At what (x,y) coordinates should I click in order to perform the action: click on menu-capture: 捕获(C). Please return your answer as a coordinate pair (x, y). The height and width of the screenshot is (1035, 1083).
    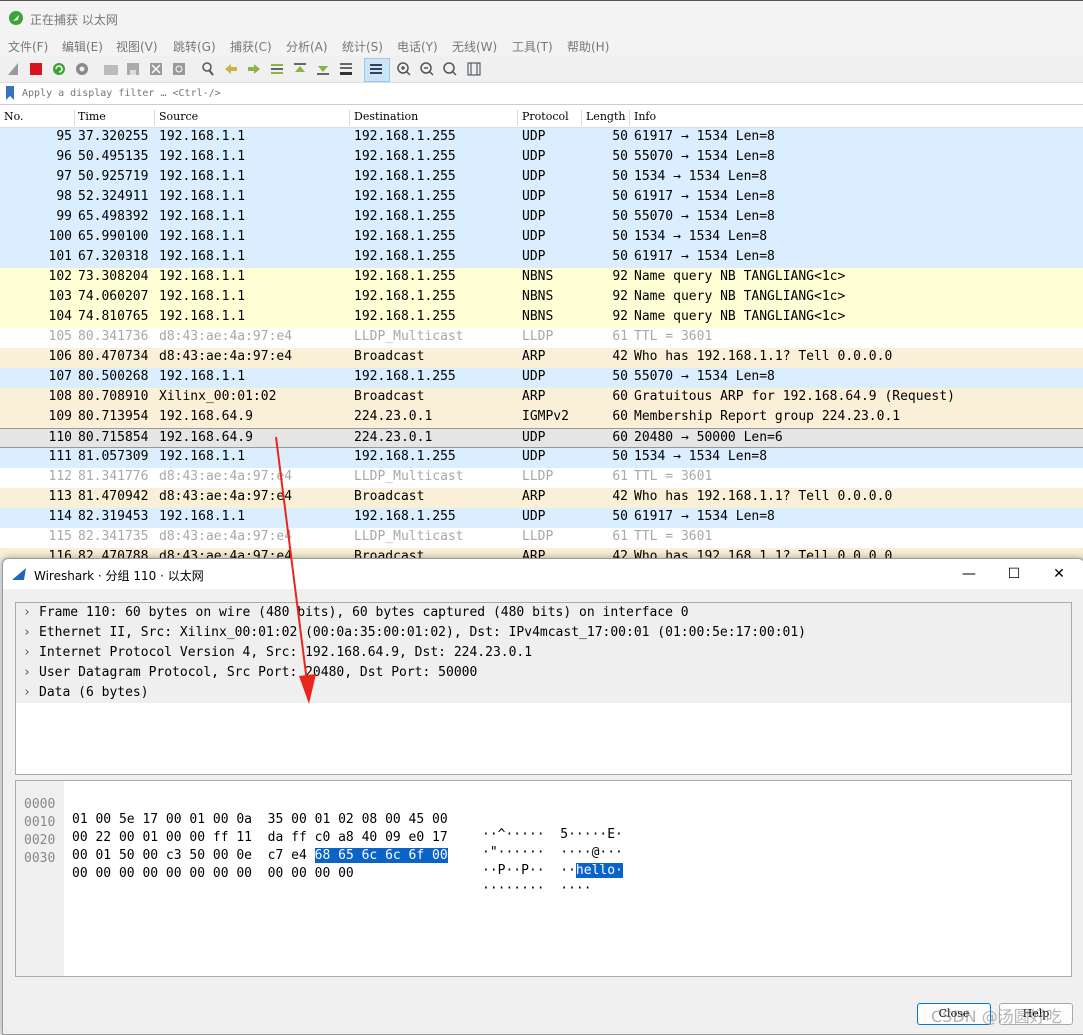
    Looking at the image, I should click on (251, 46).